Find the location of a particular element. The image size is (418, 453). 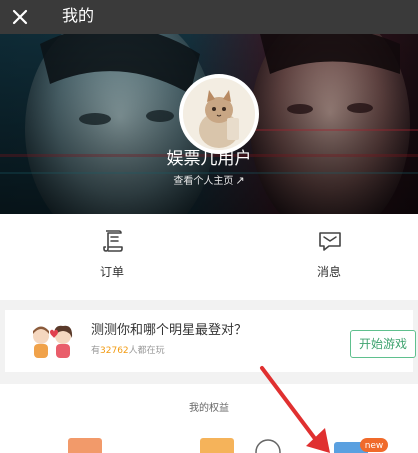

orders-label: 订单 is located at coordinates (111, 272).